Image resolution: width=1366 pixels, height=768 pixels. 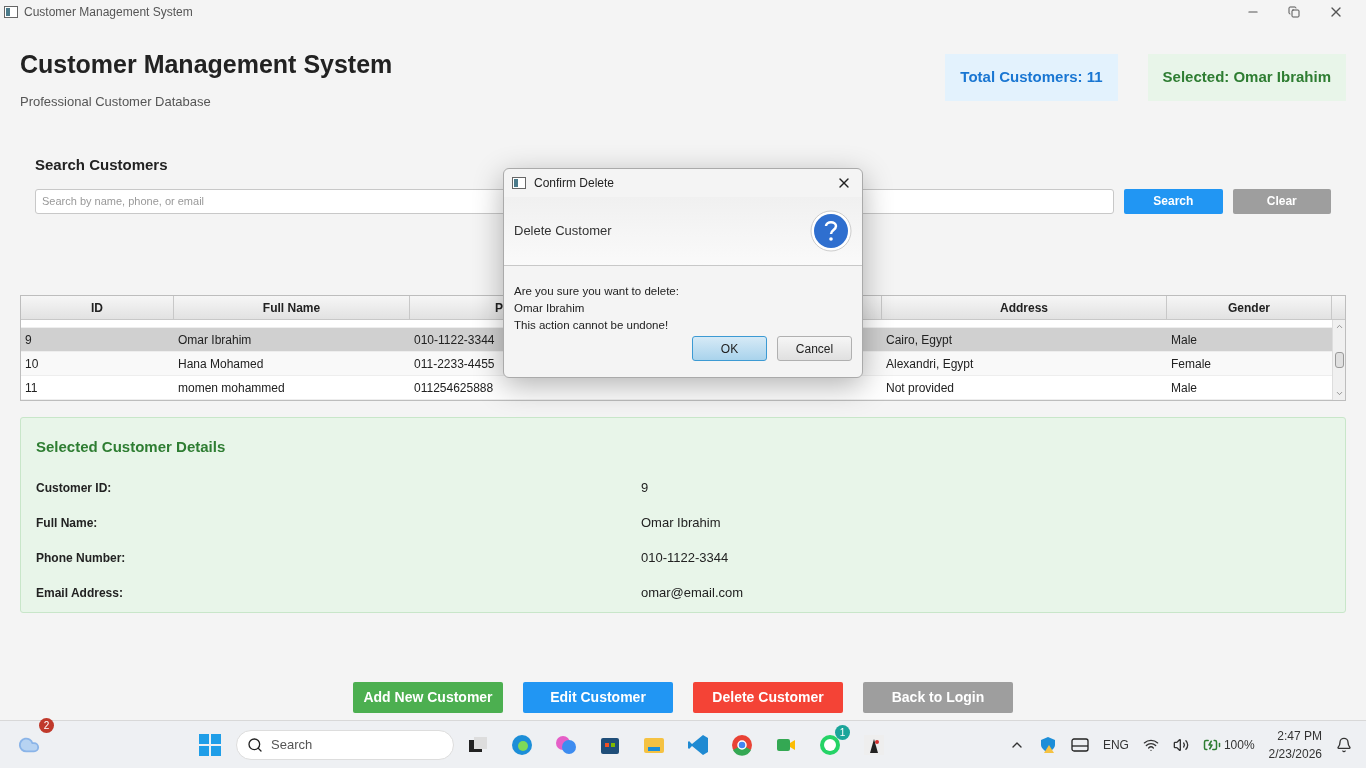 What do you see at coordinates (116, 101) in the screenshot?
I see `page-subtitle: Professional Customer Database` at bounding box center [116, 101].